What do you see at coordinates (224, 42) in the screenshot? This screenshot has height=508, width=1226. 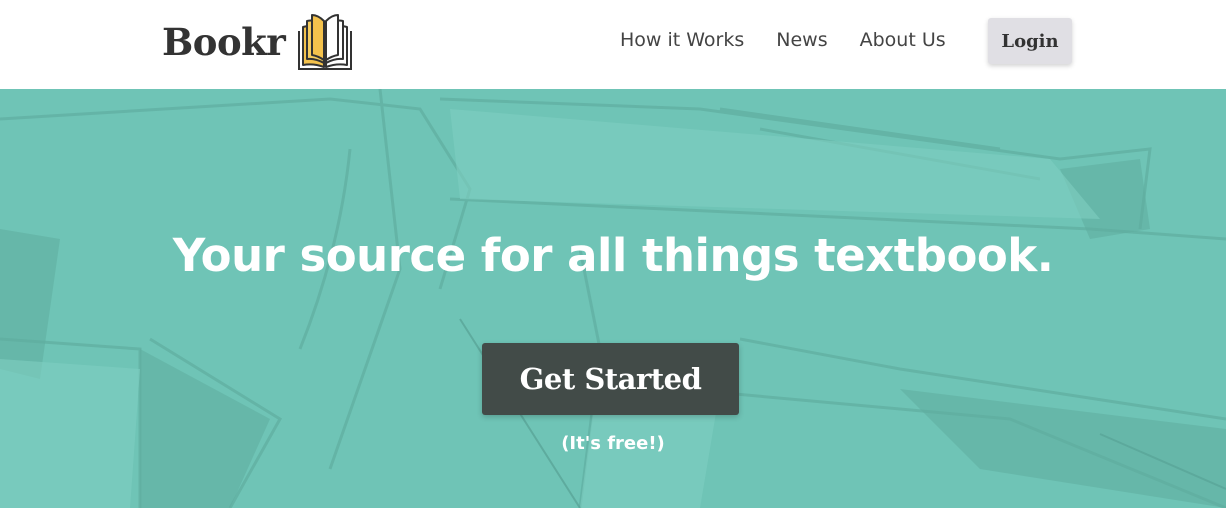 I see `brand-name: Bookr` at bounding box center [224, 42].